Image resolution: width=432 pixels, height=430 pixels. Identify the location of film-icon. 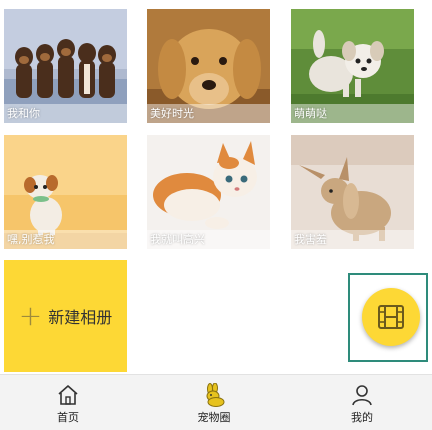
(391, 317).